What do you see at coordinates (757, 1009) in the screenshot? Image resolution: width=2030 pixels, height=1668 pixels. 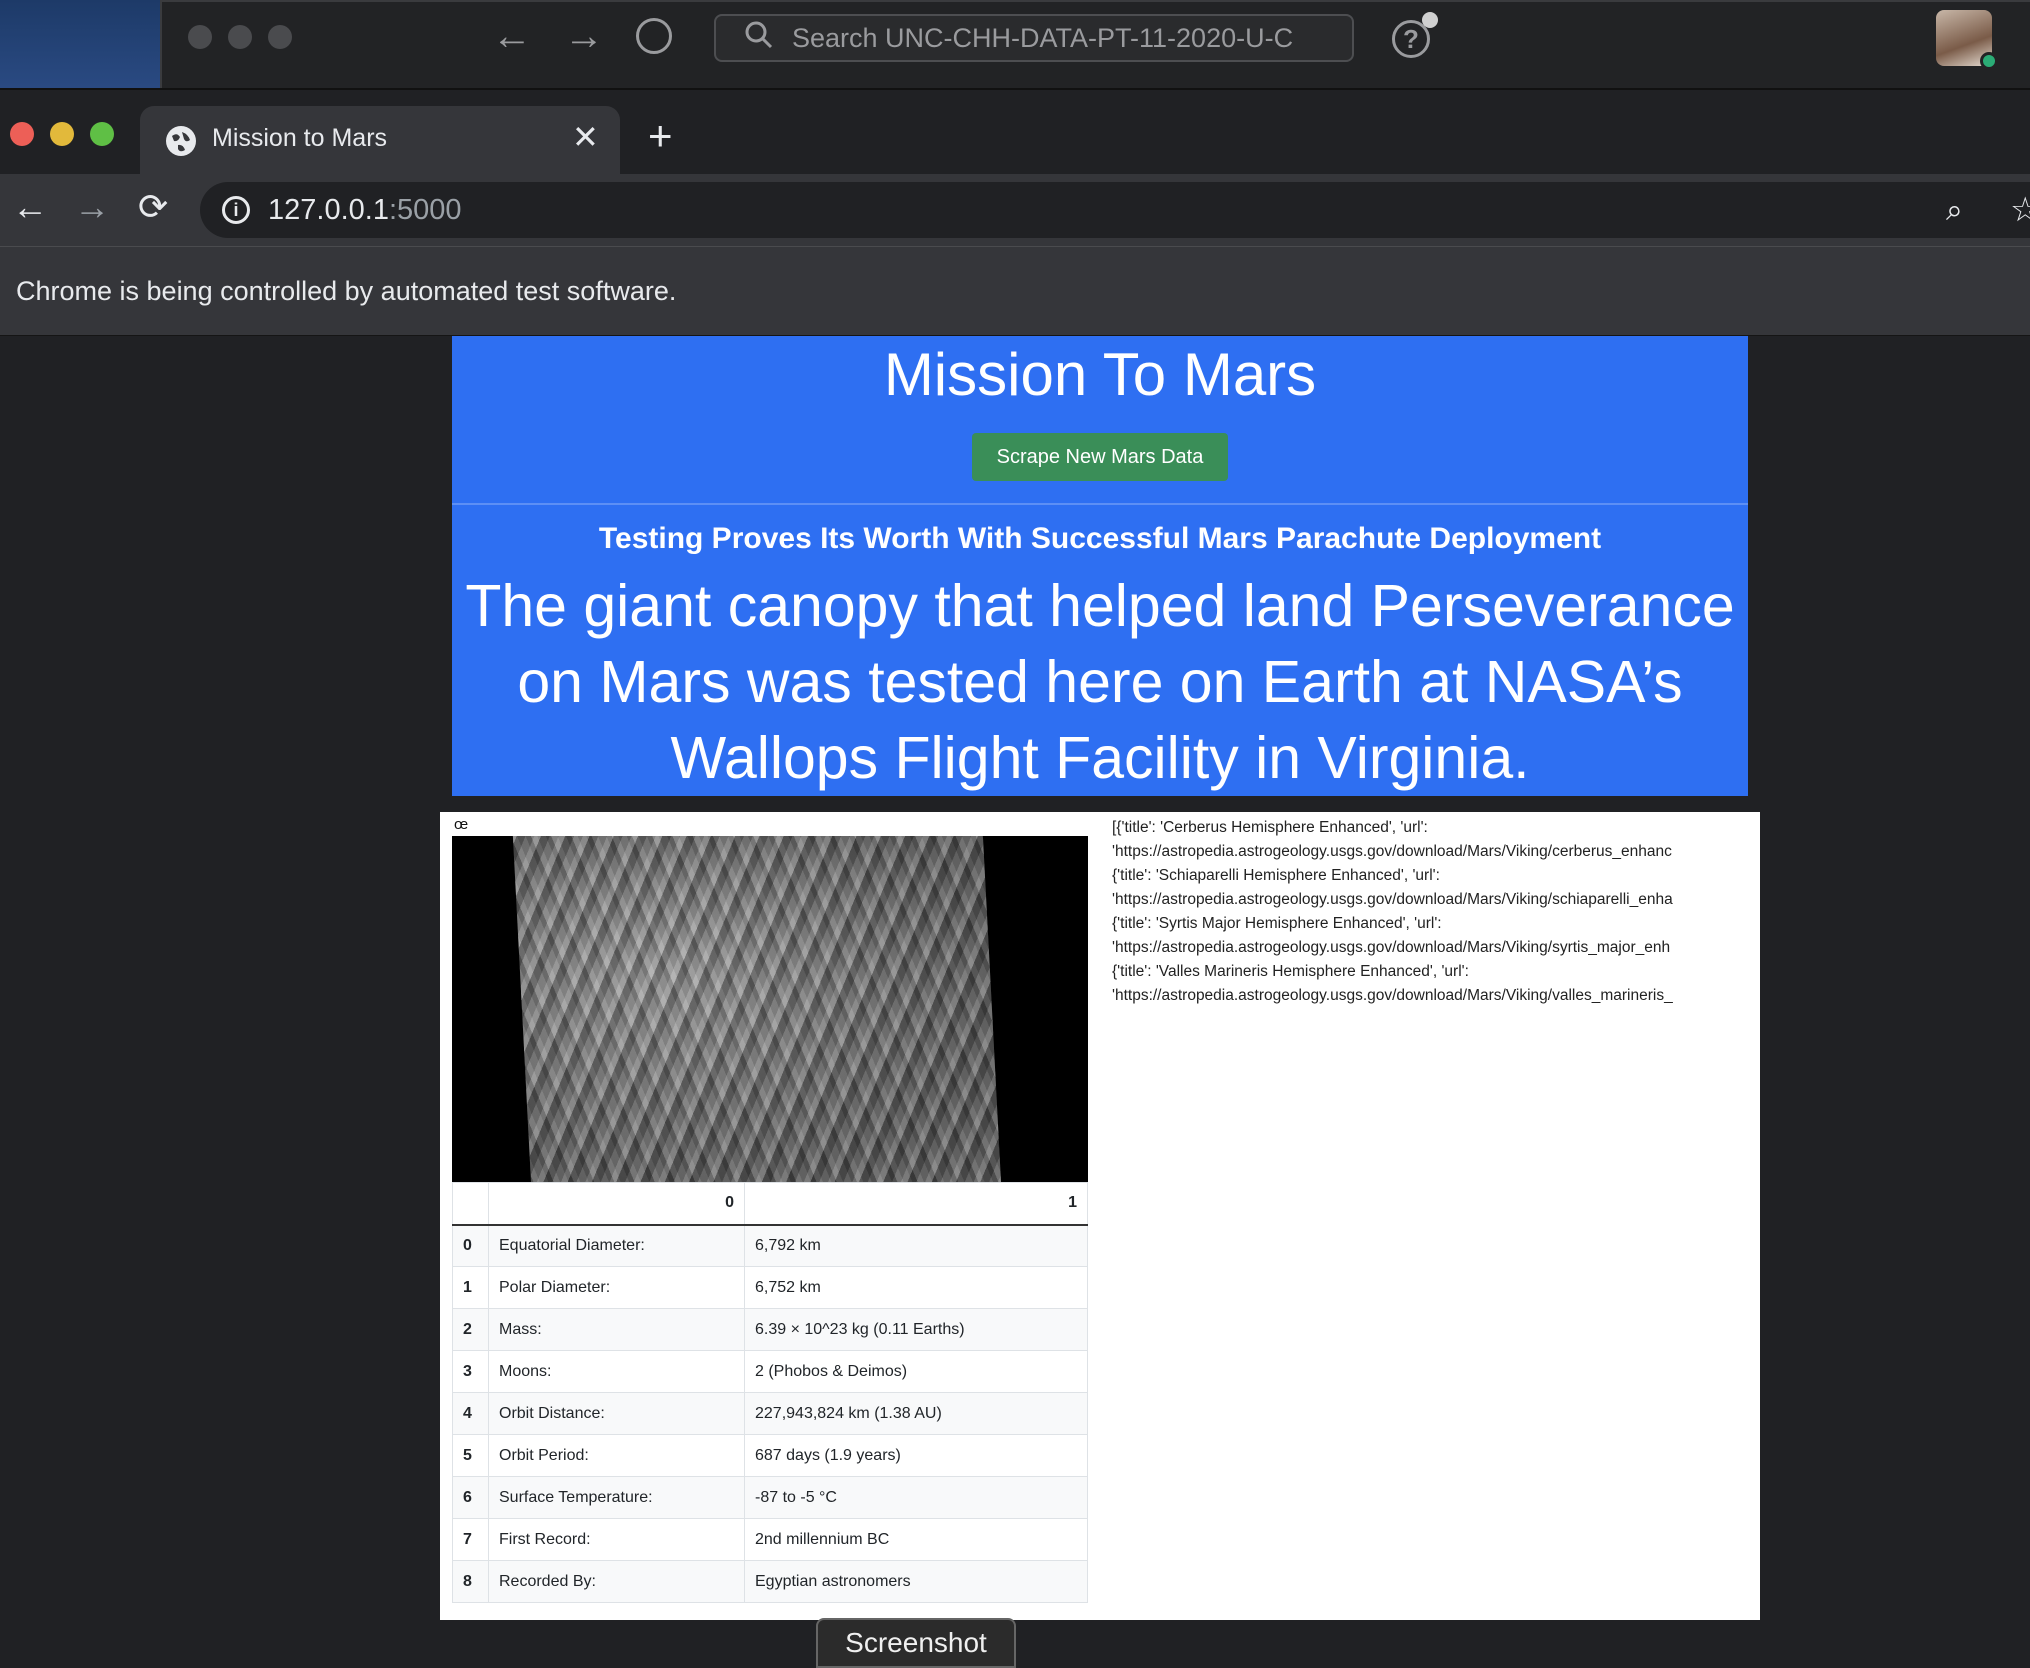 I see `mars-surface-strip` at bounding box center [757, 1009].